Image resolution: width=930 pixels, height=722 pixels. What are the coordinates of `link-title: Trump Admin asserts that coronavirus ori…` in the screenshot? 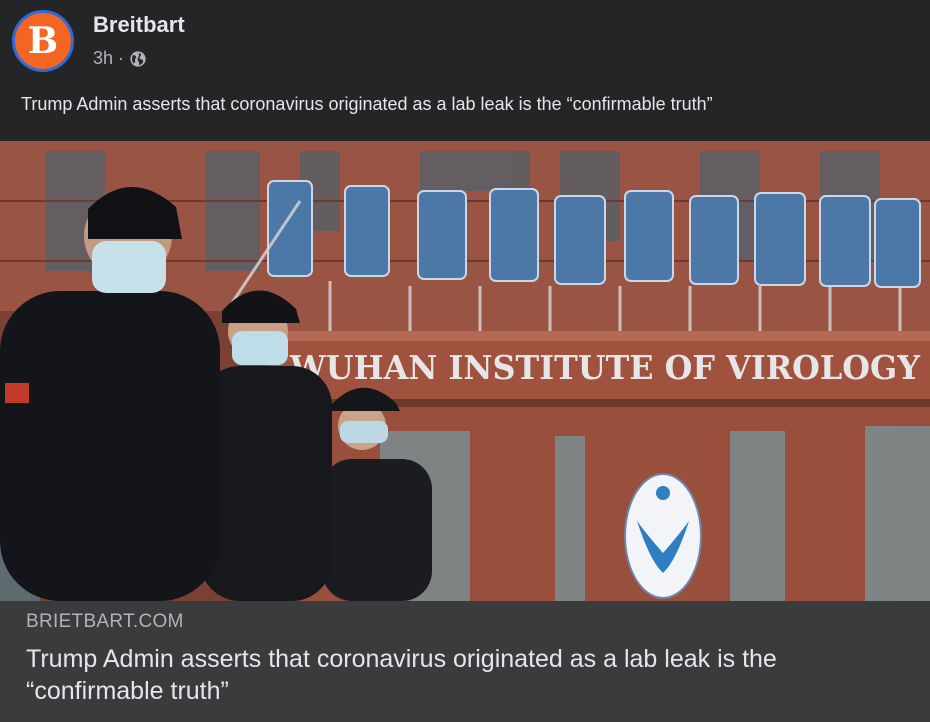 It's located at (466, 675).